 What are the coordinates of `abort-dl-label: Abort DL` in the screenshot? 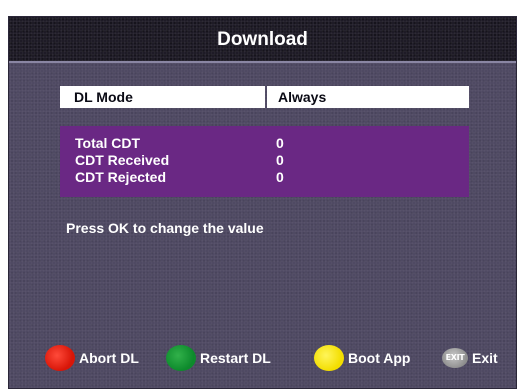 It's located at (109, 358).